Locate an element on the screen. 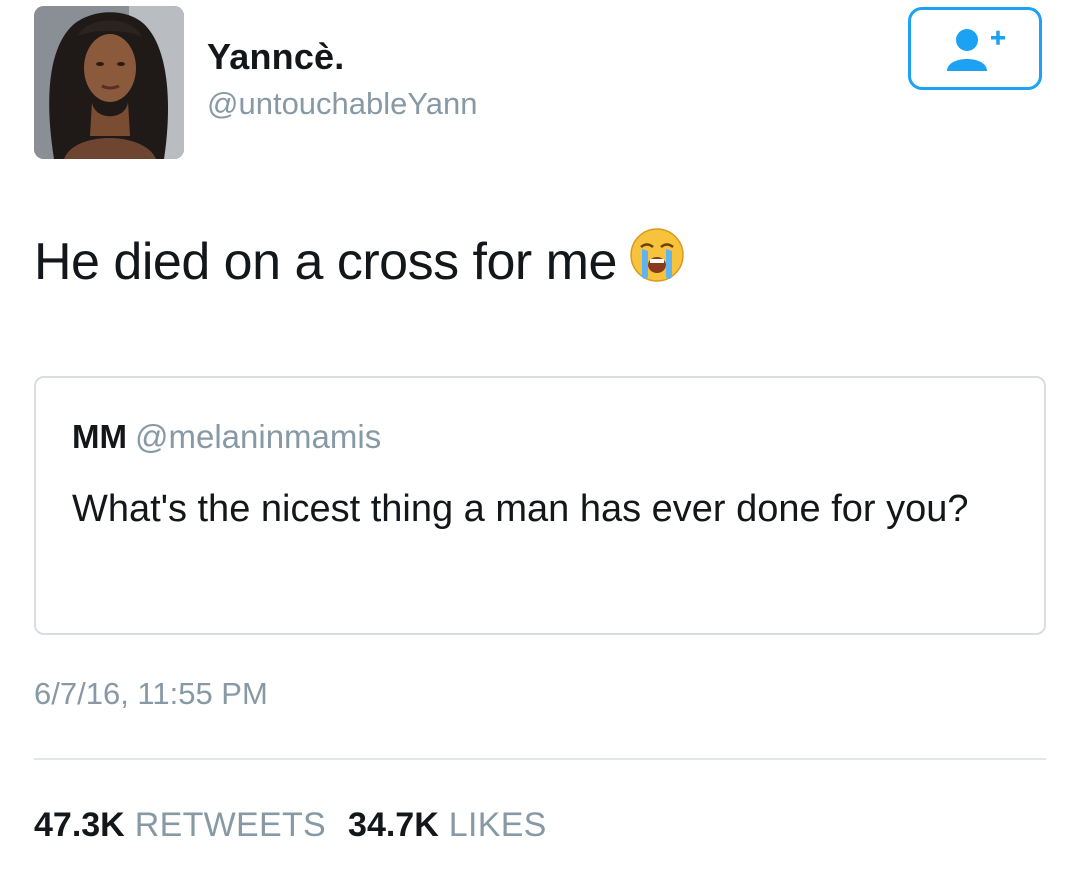 This screenshot has width=1080, height=883. tweet-text: He died on a cross for me is located at coordinates (325, 262).